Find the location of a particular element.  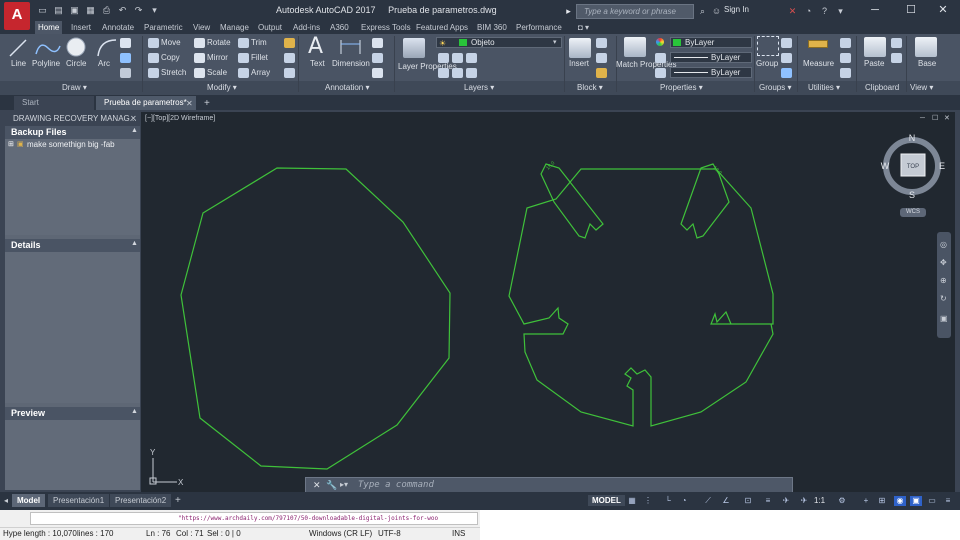

calculator-icon is located at coordinates (845, 58).